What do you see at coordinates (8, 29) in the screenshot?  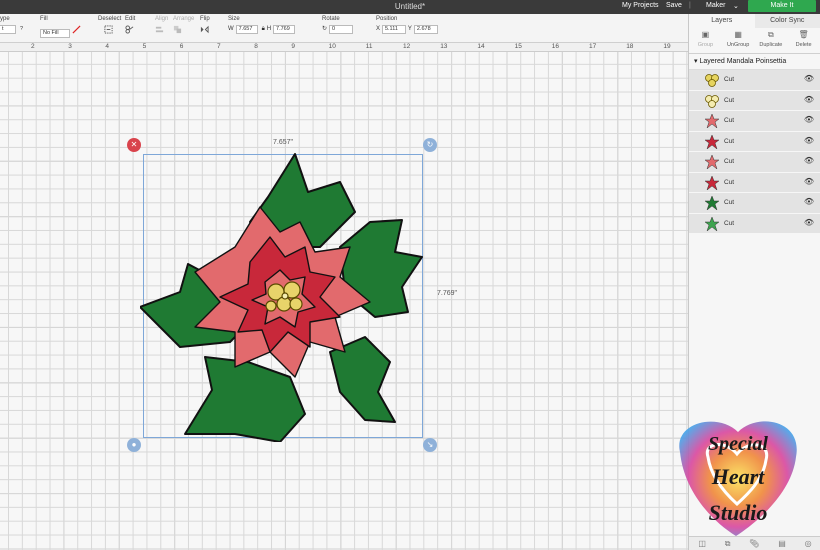 I see `linetype-select: t` at bounding box center [8, 29].